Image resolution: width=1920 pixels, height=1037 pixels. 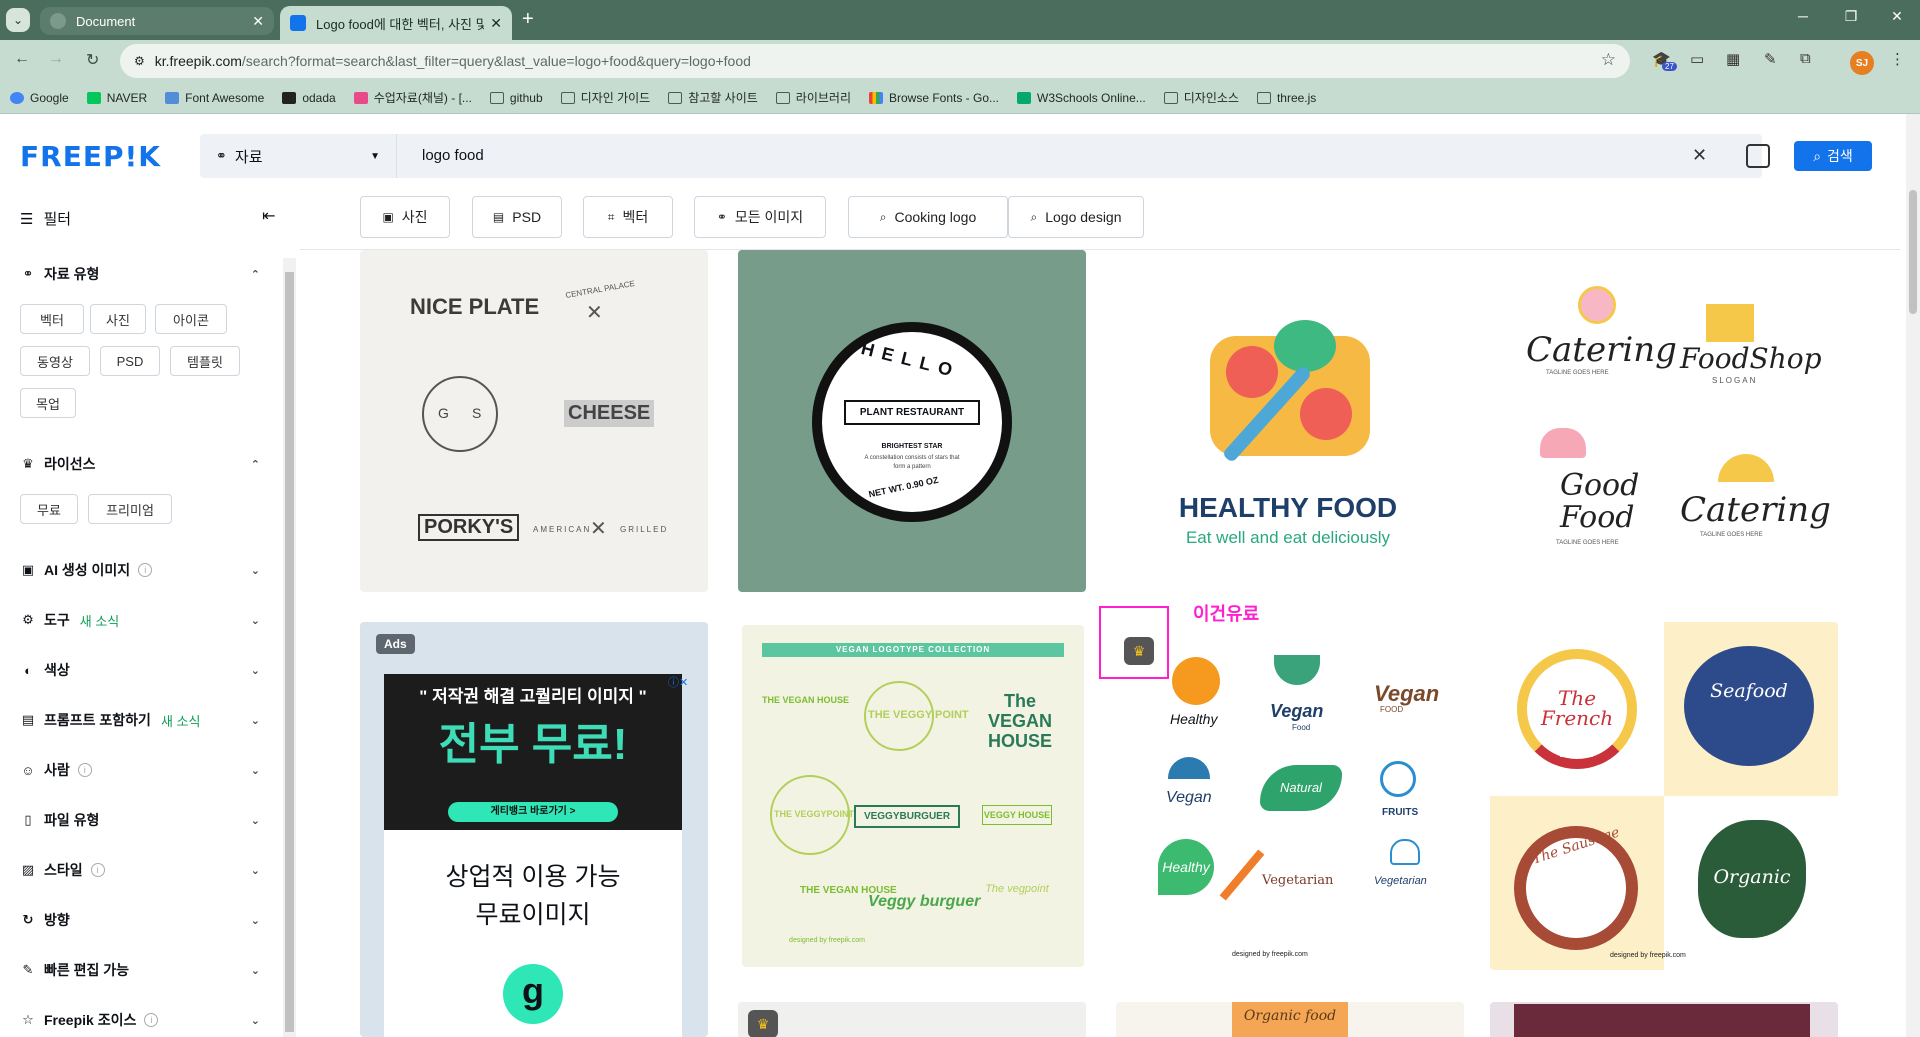 I want to click on collapse-sidebar-icon: ⇤, so click(x=268, y=216).